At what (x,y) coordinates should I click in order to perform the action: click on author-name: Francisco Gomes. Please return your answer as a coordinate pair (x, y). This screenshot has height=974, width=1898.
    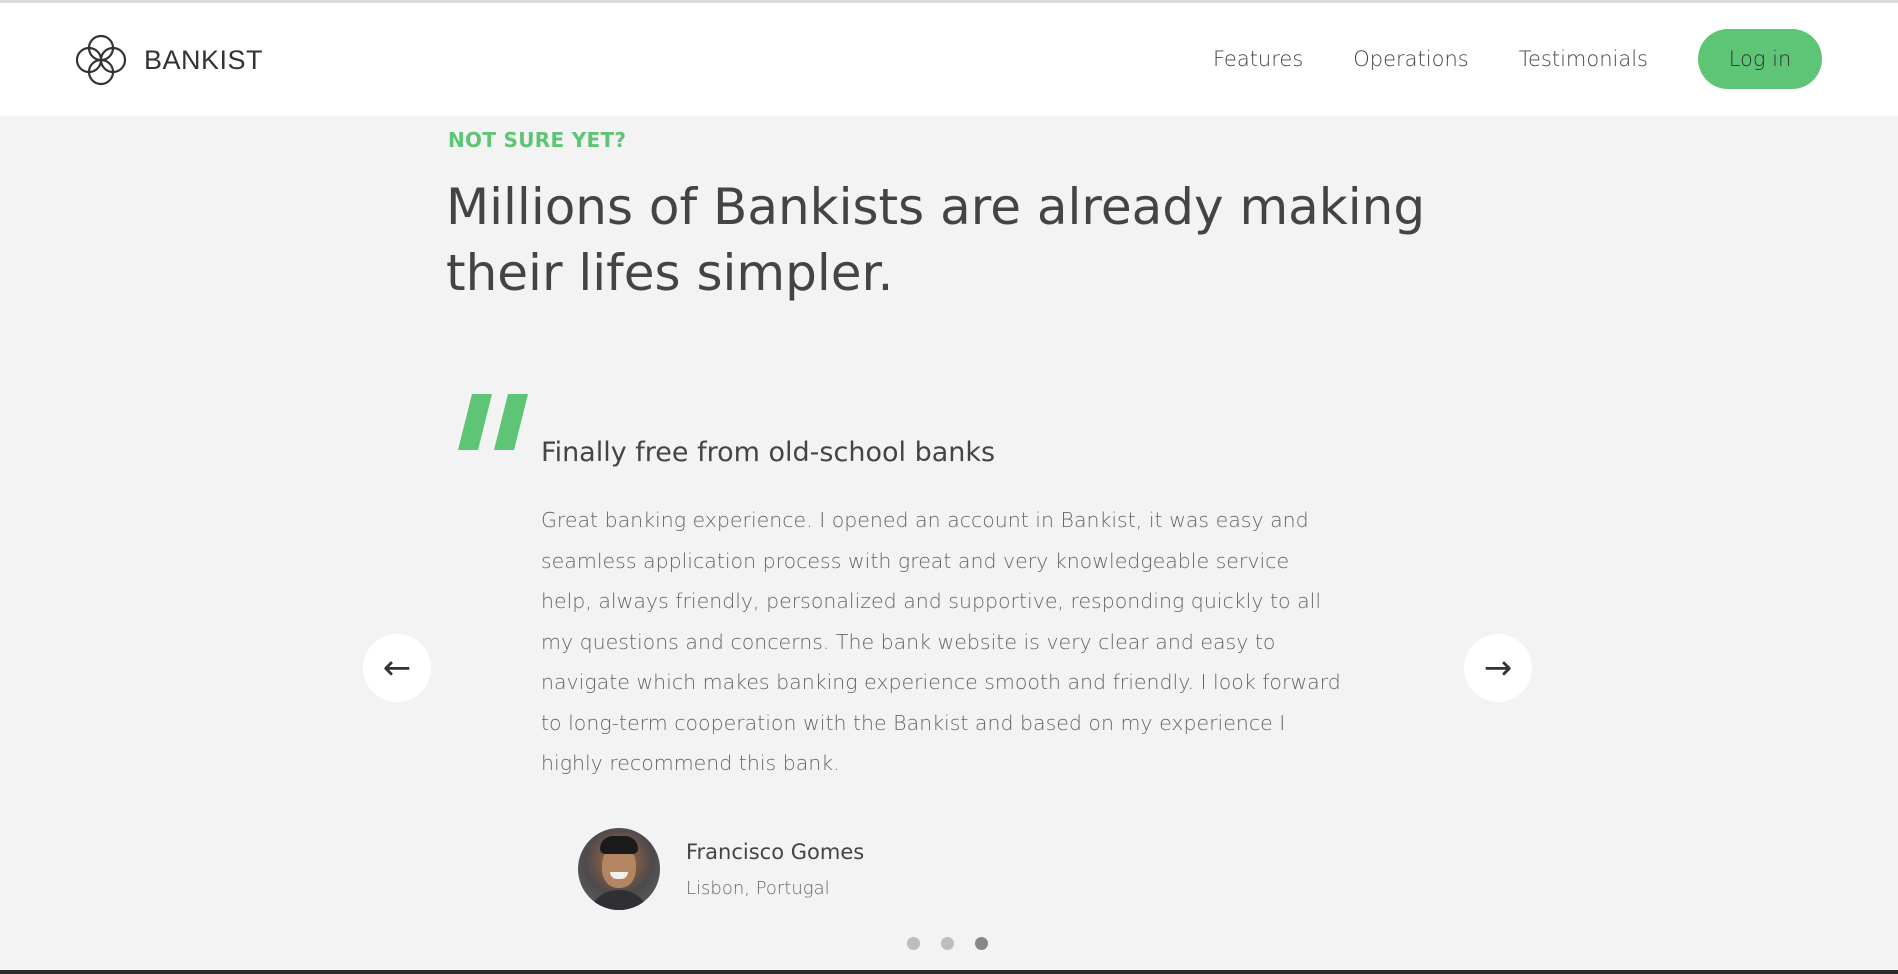
    Looking at the image, I should click on (775, 851).